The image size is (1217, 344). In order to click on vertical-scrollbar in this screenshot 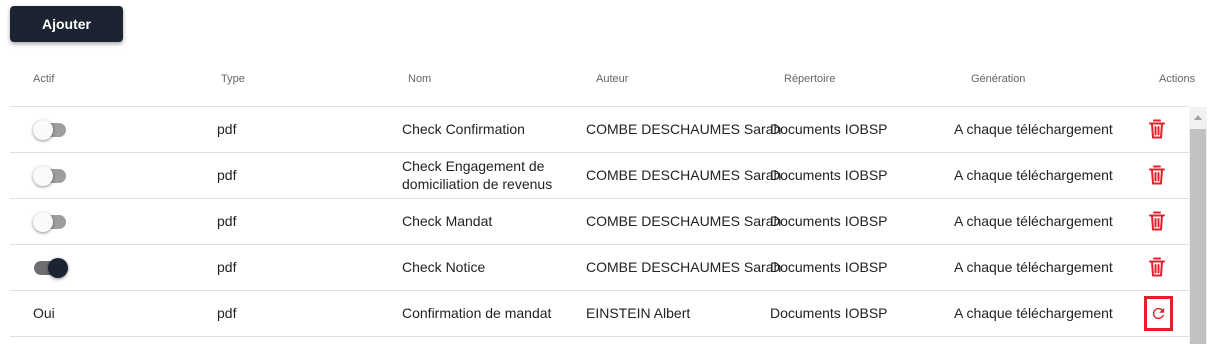, I will do `click(1198, 225)`.